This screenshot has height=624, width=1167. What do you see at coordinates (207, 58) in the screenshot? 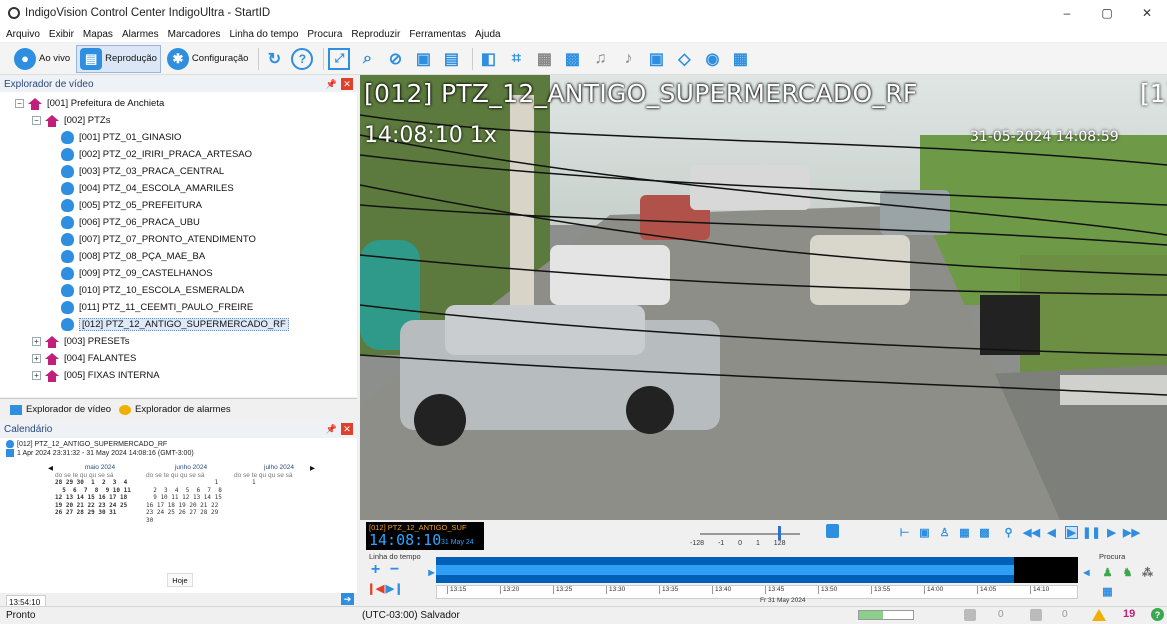
I see `config-button: ✱ Configuração` at bounding box center [207, 58].